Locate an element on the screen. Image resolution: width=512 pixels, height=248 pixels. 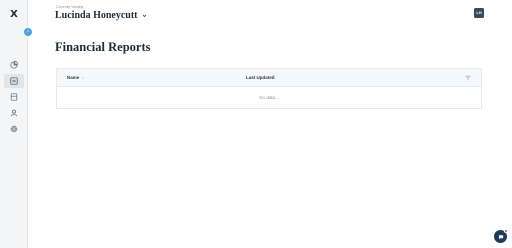
documents-icon is located at coordinates (14, 97).